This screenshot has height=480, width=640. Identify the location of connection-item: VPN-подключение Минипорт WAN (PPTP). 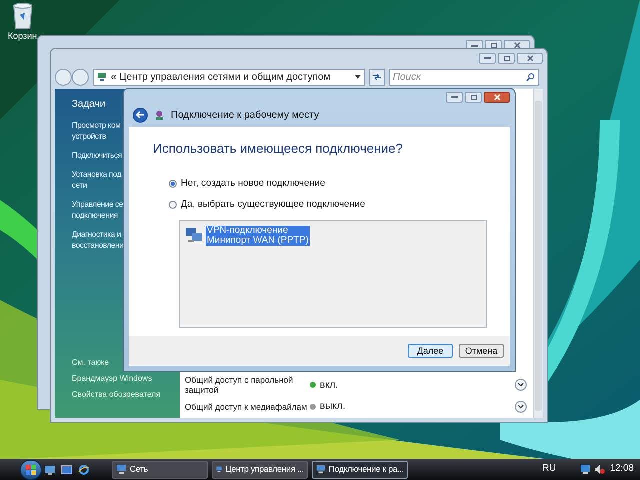
(258, 236).